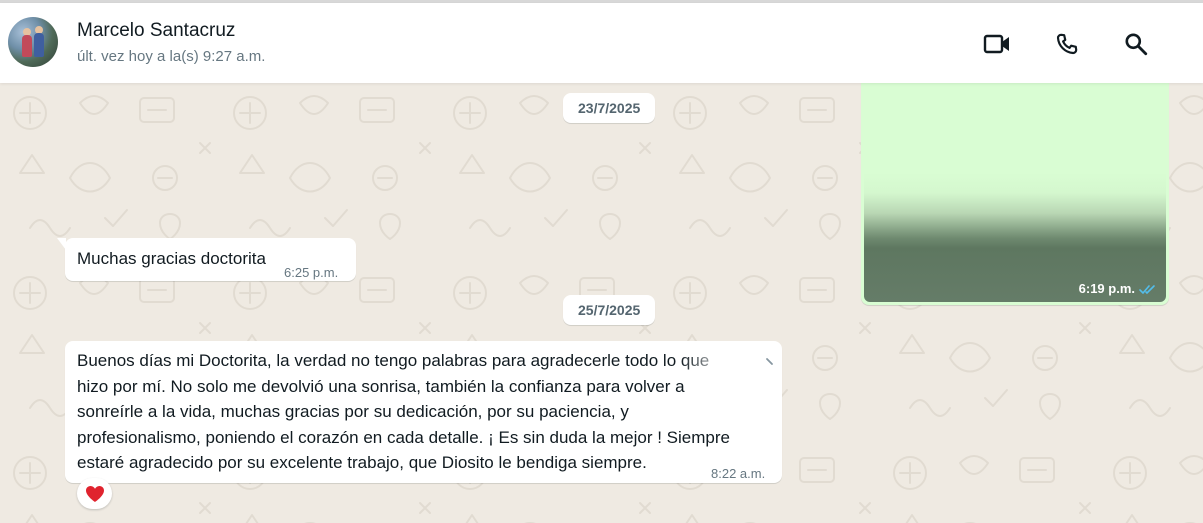 The image size is (1203, 523). What do you see at coordinates (738, 473) in the screenshot?
I see `message-time: 8:22 a.m.` at bounding box center [738, 473].